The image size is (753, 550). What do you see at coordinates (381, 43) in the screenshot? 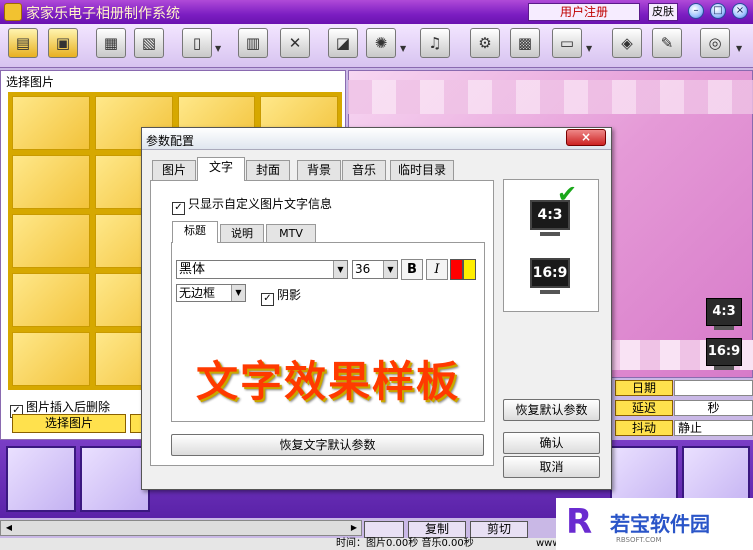
I see `effect-icon: ✺` at bounding box center [381, 43].